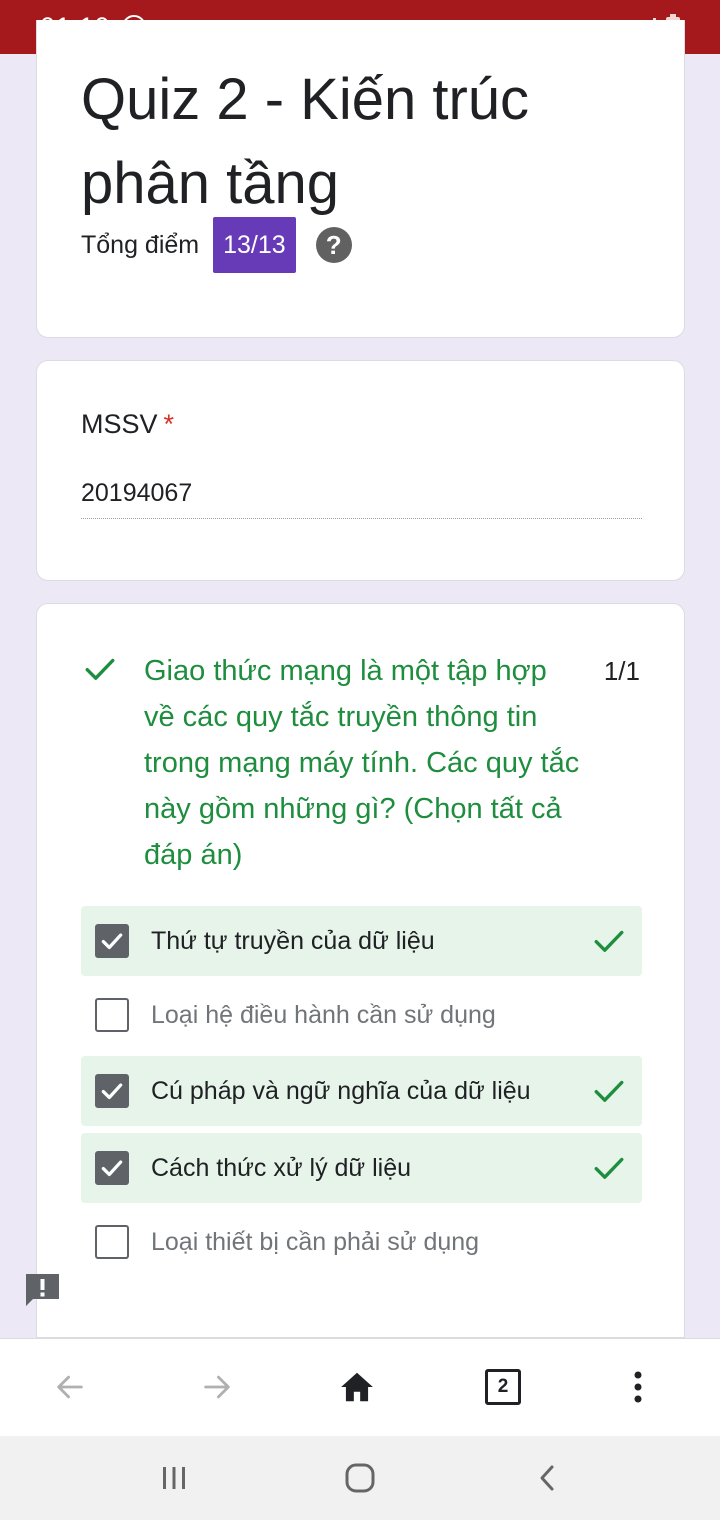  I want to click on option-row: Loại hệ điều hành cần sử dụng, so click(361, 1015).